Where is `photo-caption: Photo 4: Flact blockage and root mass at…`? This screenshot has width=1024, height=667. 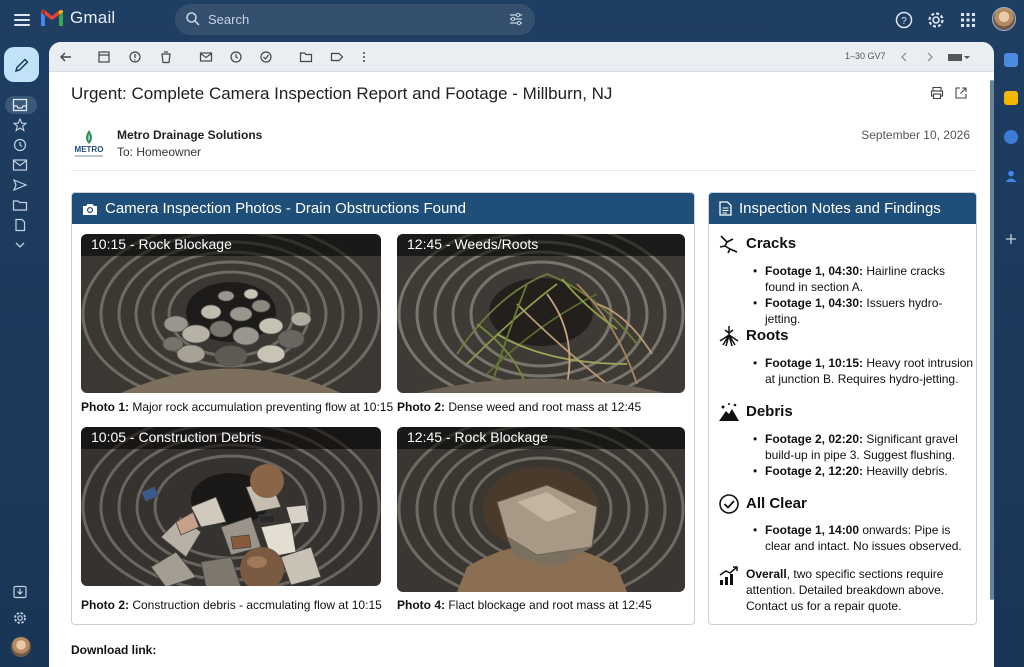 photo-caption: Photo 4: Flact blockage and root mass at… is located at coordinates (524, 605).